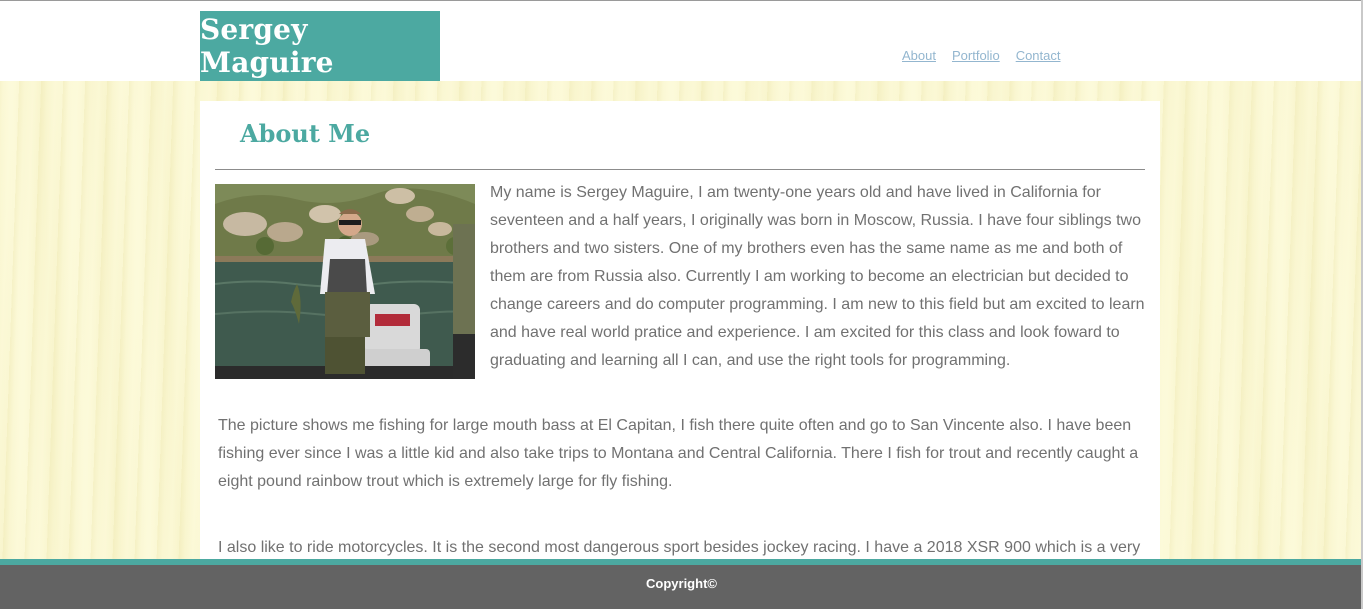 This screenshot has height=609, width=1363. What do you see at coordinates (680, 41) in the screenshot?
I see `site-header: Sergey Maguire About Portfolio Contact` at bounding box center [680, 41].